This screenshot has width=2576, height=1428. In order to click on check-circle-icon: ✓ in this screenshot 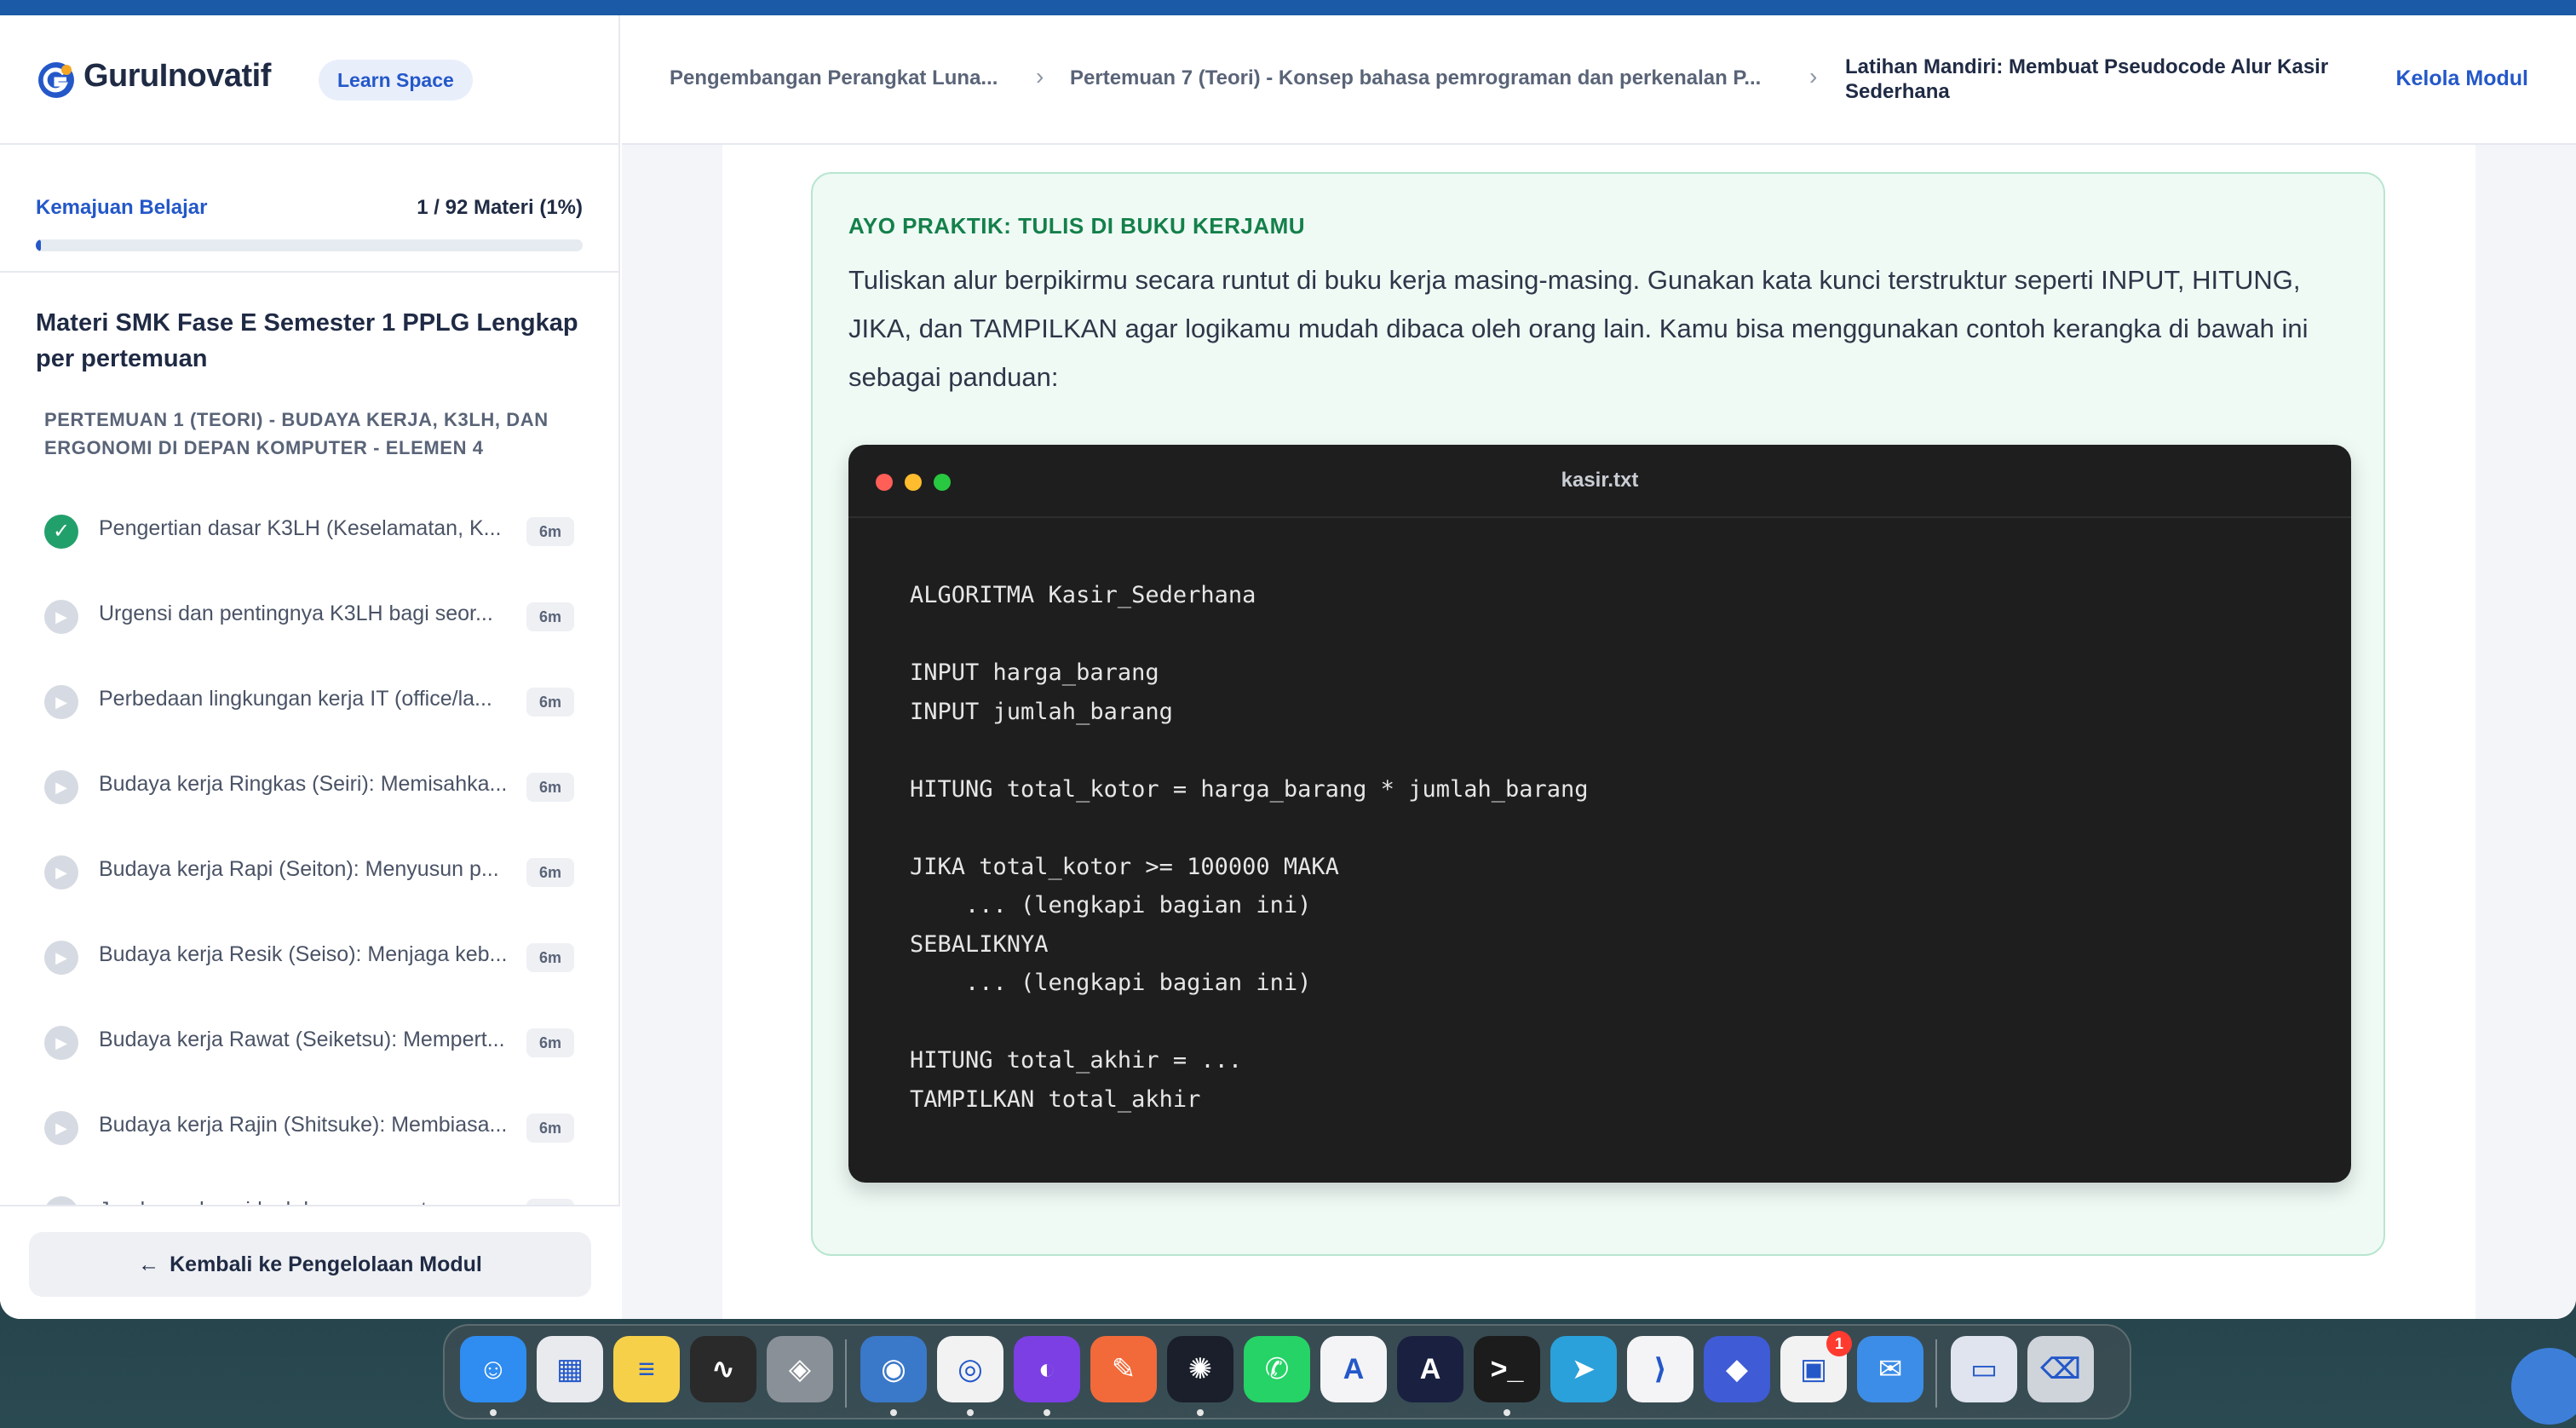, I will do `click(61, 532)`.